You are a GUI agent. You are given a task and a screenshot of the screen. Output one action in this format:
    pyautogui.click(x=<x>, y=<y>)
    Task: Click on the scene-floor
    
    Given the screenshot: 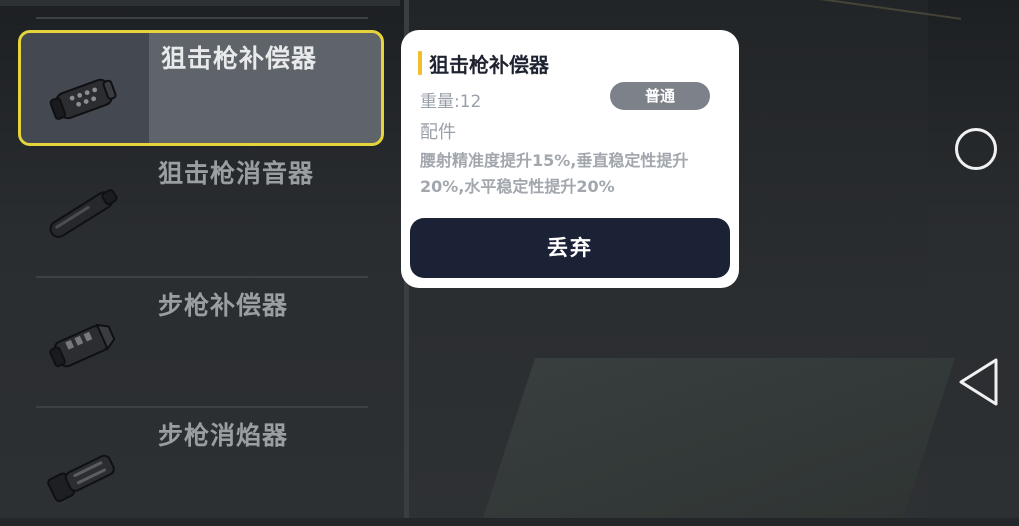 What is the action you would take?
    pyautogui.click(x=719, y=438)
    